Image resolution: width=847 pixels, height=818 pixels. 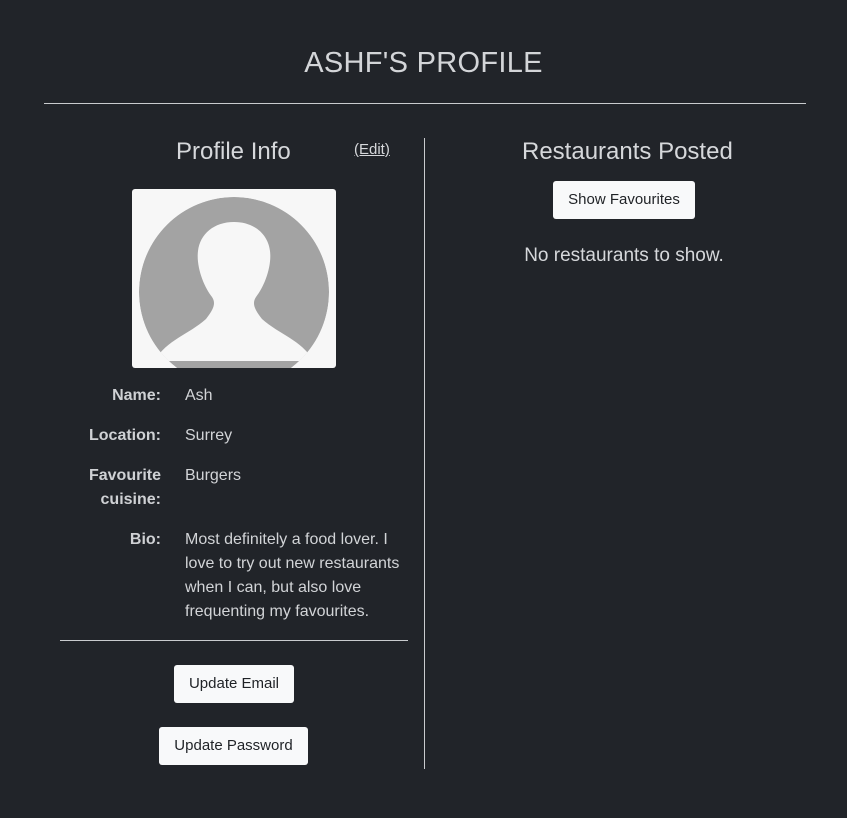 I want to click on name-label: Name:, so click(x=136, y=395).